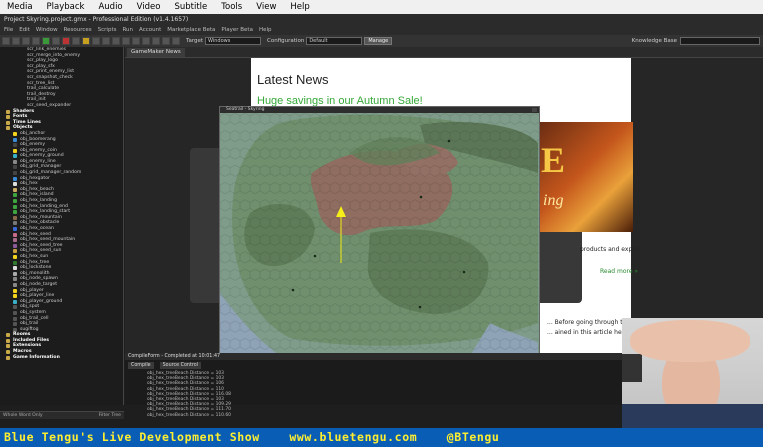 This screenshot has height=447, width=763. What do you see at coordinates (265, 30) in the screenshot?
I see `gm-menu-help: Help` at bounding box center [265, 30].